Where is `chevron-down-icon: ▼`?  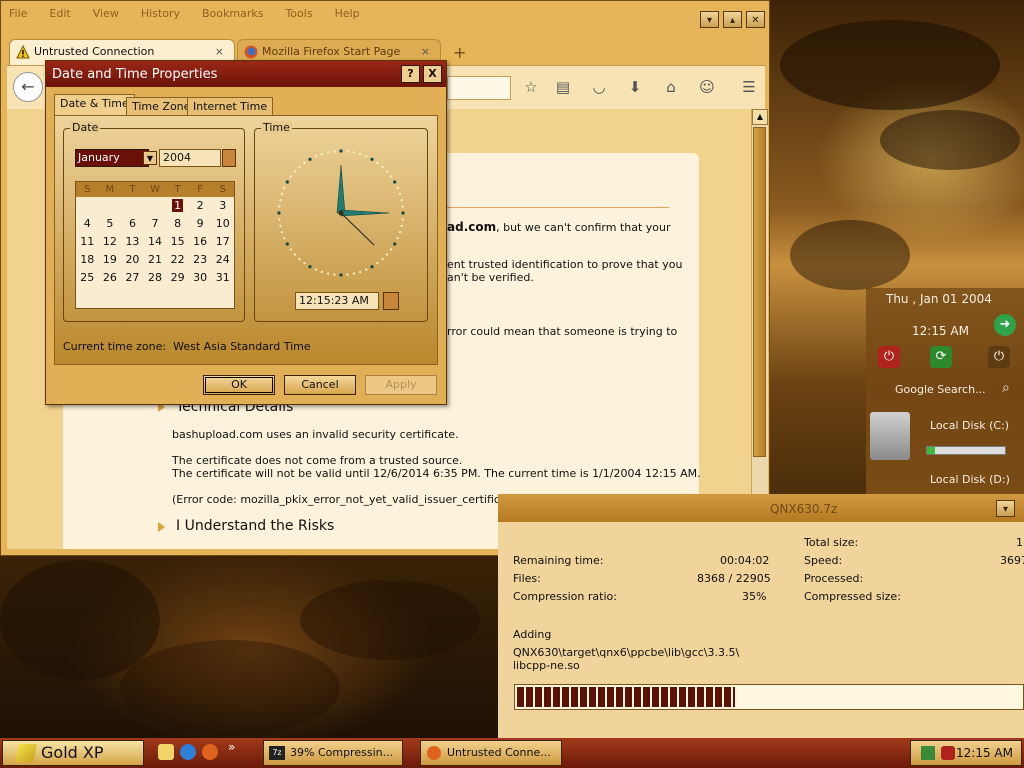 chevron-down-icon: ▼ is located at coordinates (150, 158).